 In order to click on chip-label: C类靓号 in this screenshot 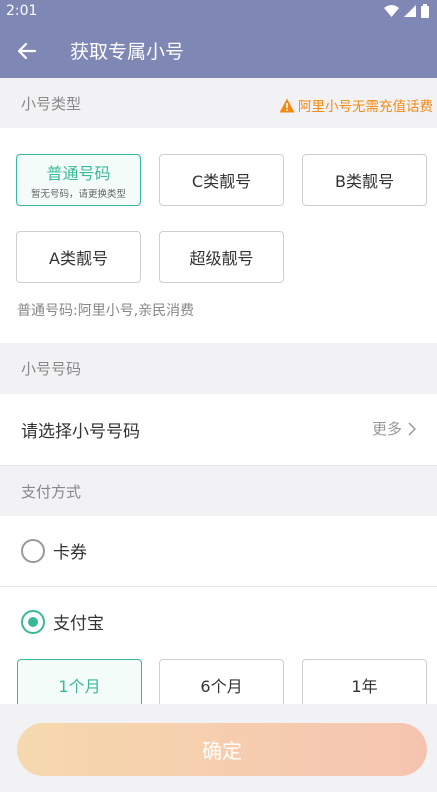, I will do `click(221, 181)`.